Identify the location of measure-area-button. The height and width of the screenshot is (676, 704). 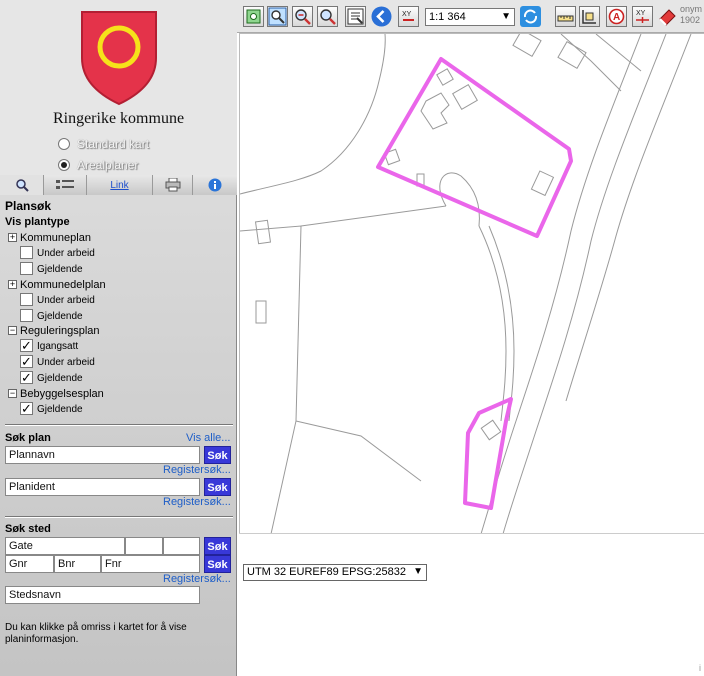
(589, 16).